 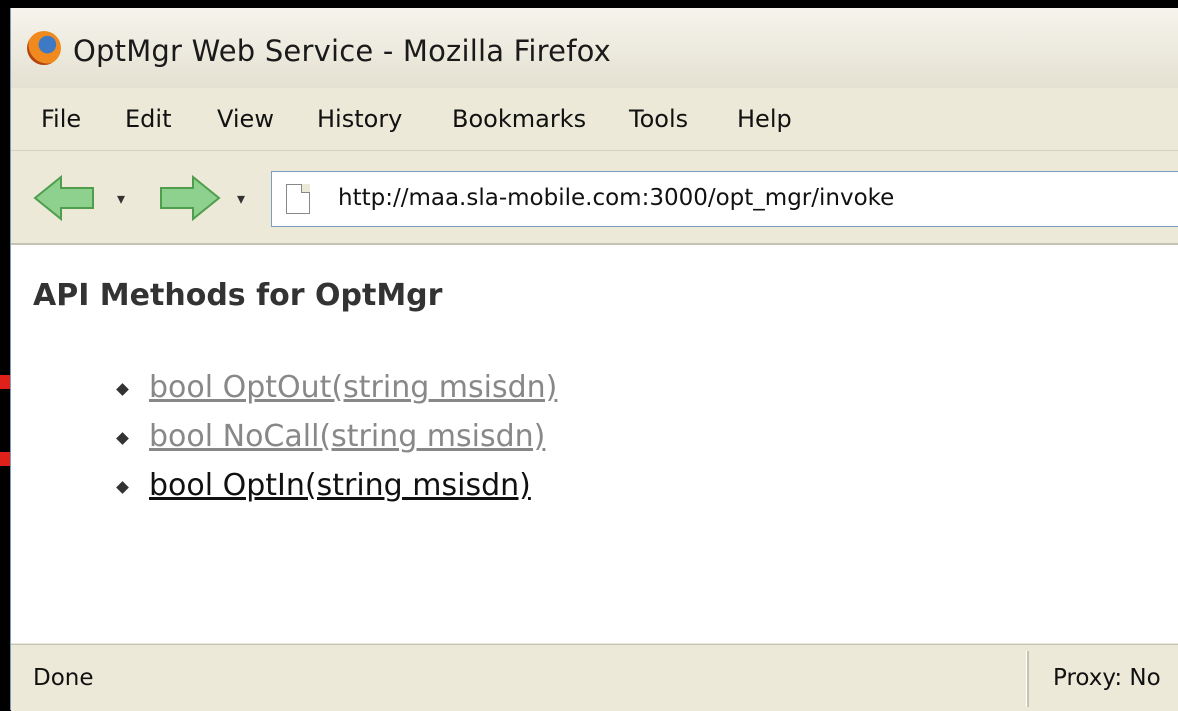 What do you see at coordinates (298, 199) in the screenshot?
I see `page-icon` at bounding box center [298, 199].